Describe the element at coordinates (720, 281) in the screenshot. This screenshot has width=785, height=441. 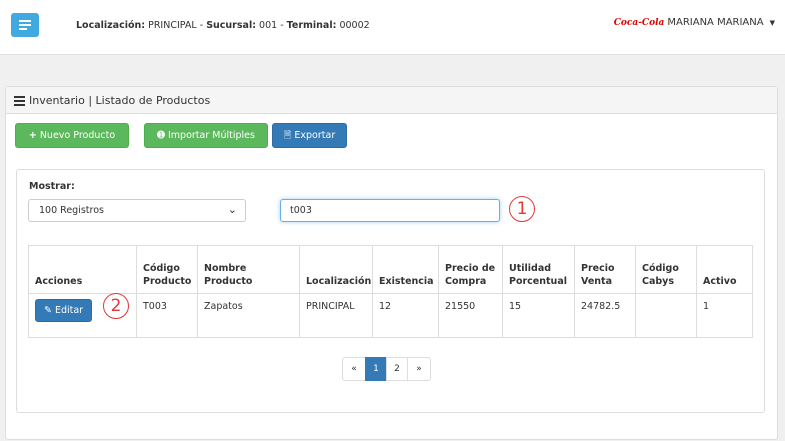
I see `header-text: Activo` at that location.